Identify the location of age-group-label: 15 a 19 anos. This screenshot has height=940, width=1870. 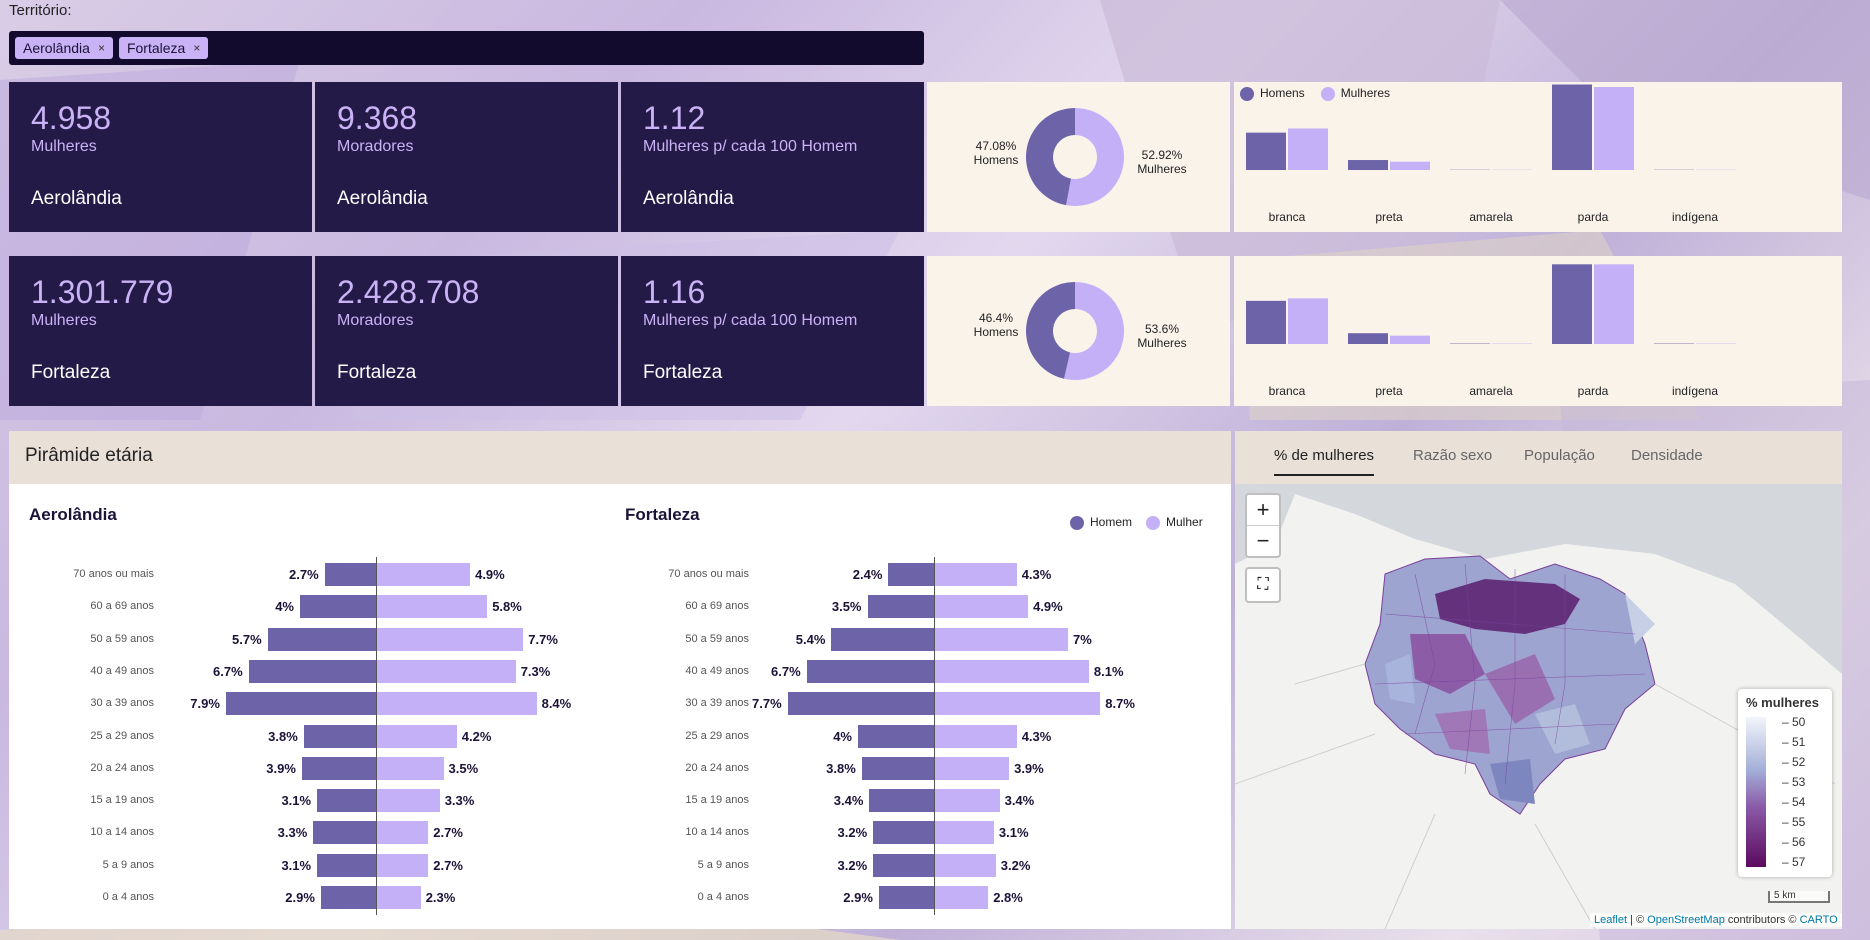
(122, 800).